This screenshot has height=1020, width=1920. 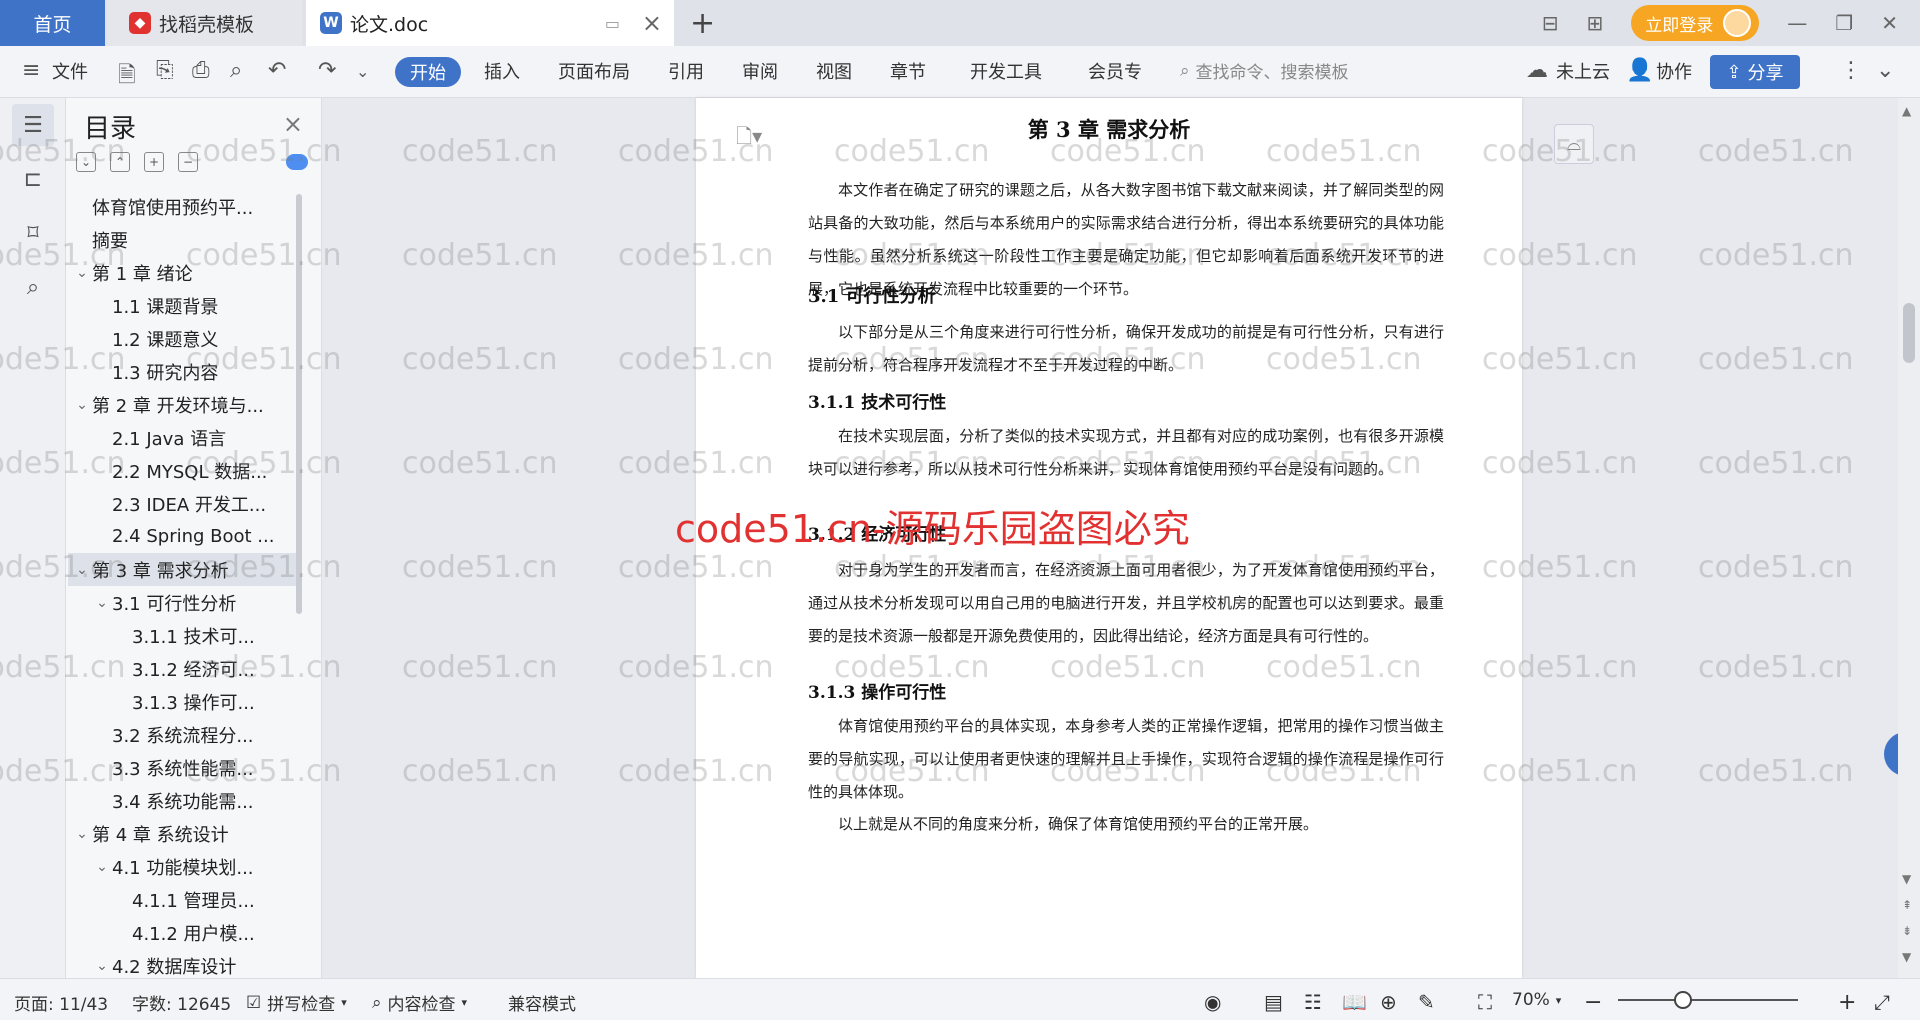 I want to click on restore-icon: ❐, so click(x=1844, y=23).